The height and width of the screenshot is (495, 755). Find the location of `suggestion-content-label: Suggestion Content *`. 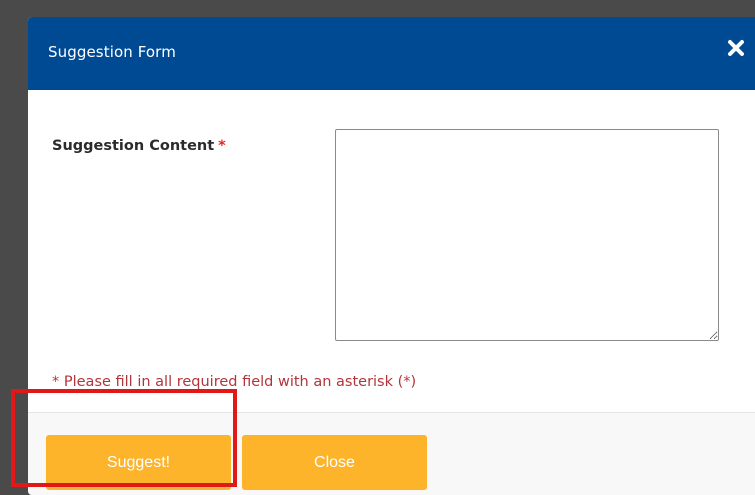

suggestion-content-label: Suggestion Content * is located at coordinates (139, 146).